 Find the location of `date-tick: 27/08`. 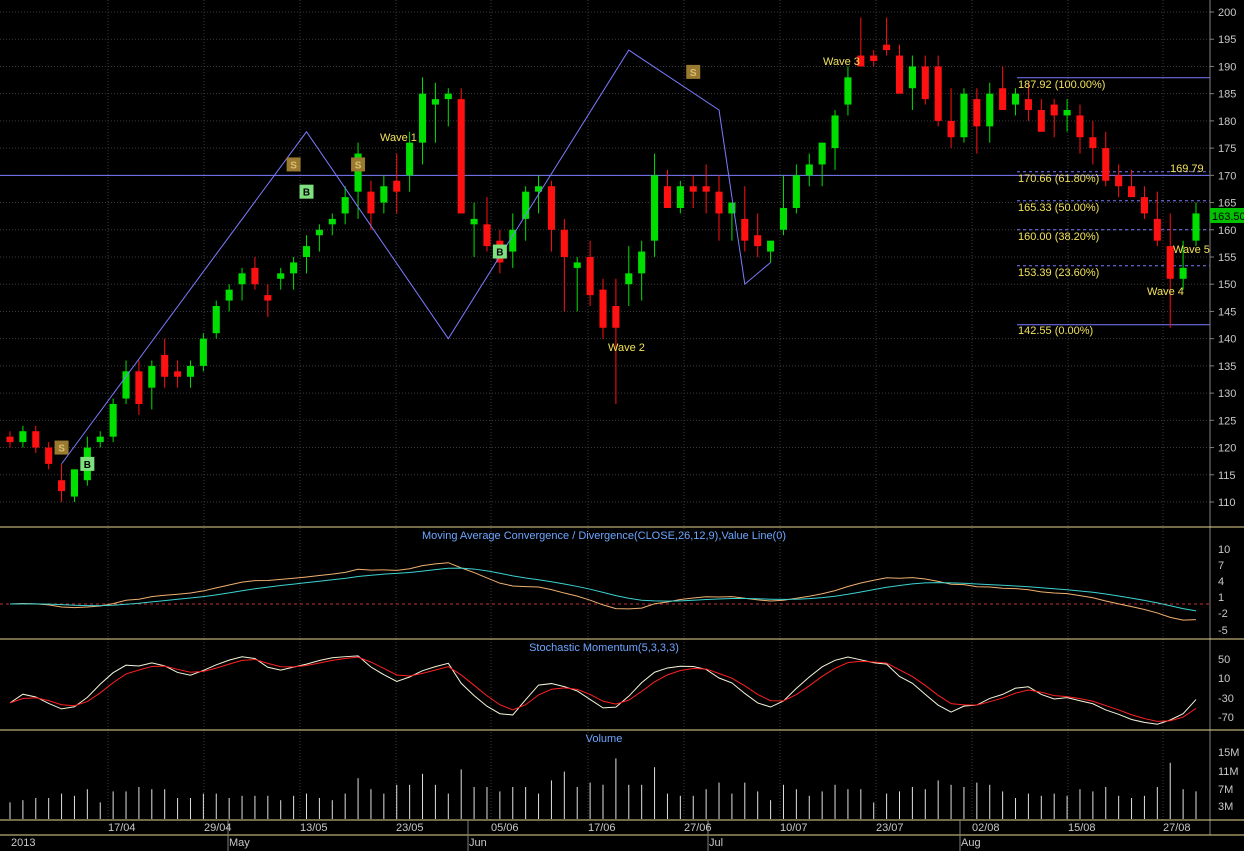

date-tick: 27/08 is located at coordinates (1177, 828).